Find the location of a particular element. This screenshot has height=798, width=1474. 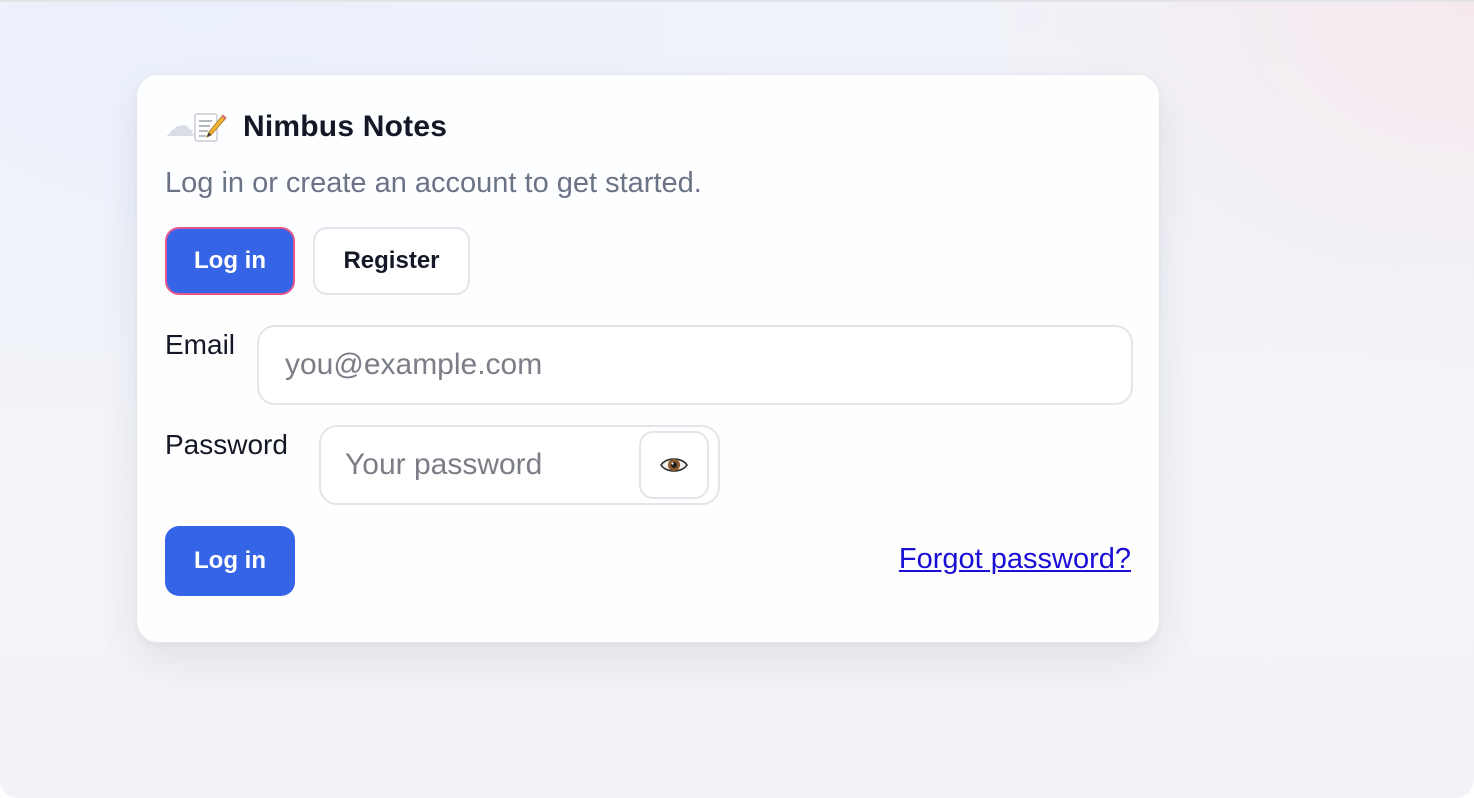

password-label: Password is located at coordinates (226, 444).